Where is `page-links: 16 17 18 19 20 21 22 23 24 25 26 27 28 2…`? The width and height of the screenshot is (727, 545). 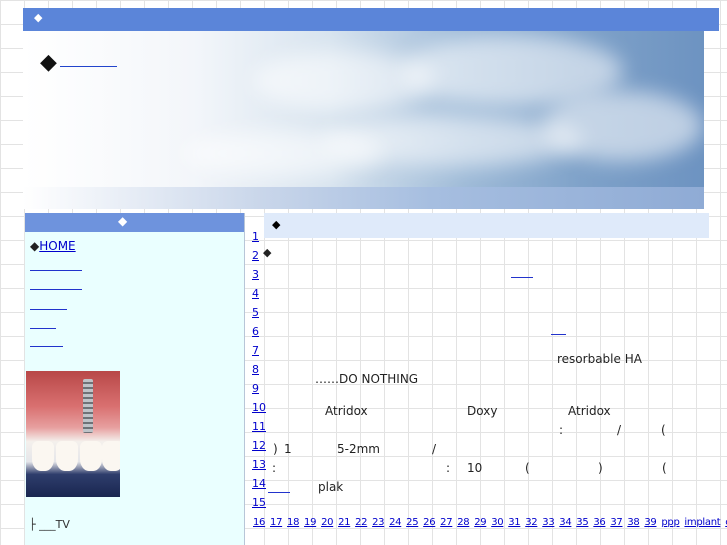 page-links: 16 17 18 19 20 21 22 23 24 25 26 27 28 2… is located at coordinates (490, 522).